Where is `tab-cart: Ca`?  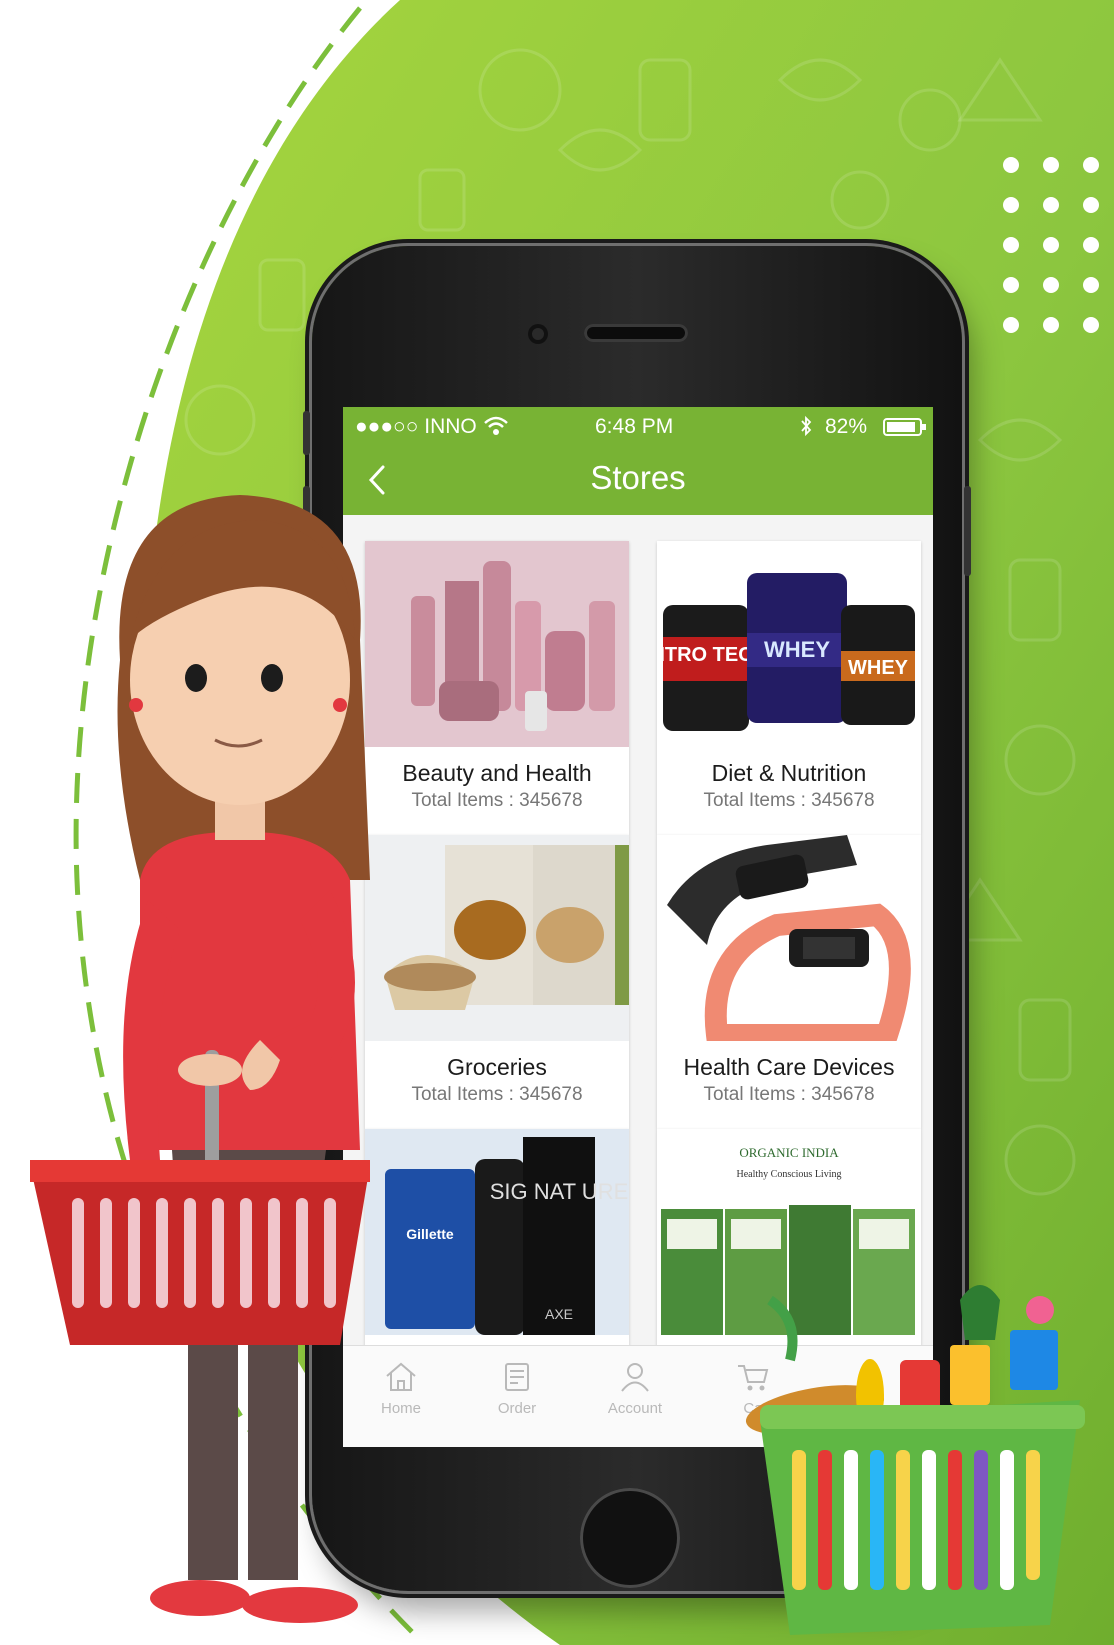
tab-cart: Ca is located at coordinates (753, 1389).